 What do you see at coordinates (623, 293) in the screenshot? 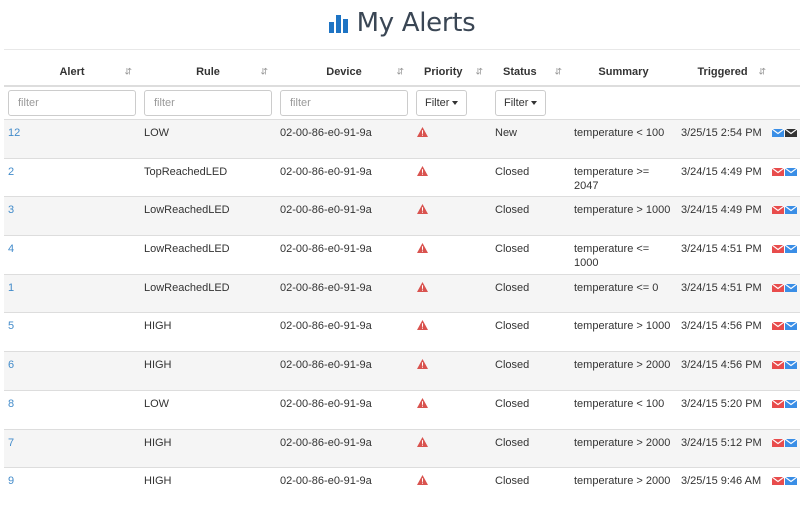
I see `summary-cell: temperature <= 0` at bounding box center [623, 293].